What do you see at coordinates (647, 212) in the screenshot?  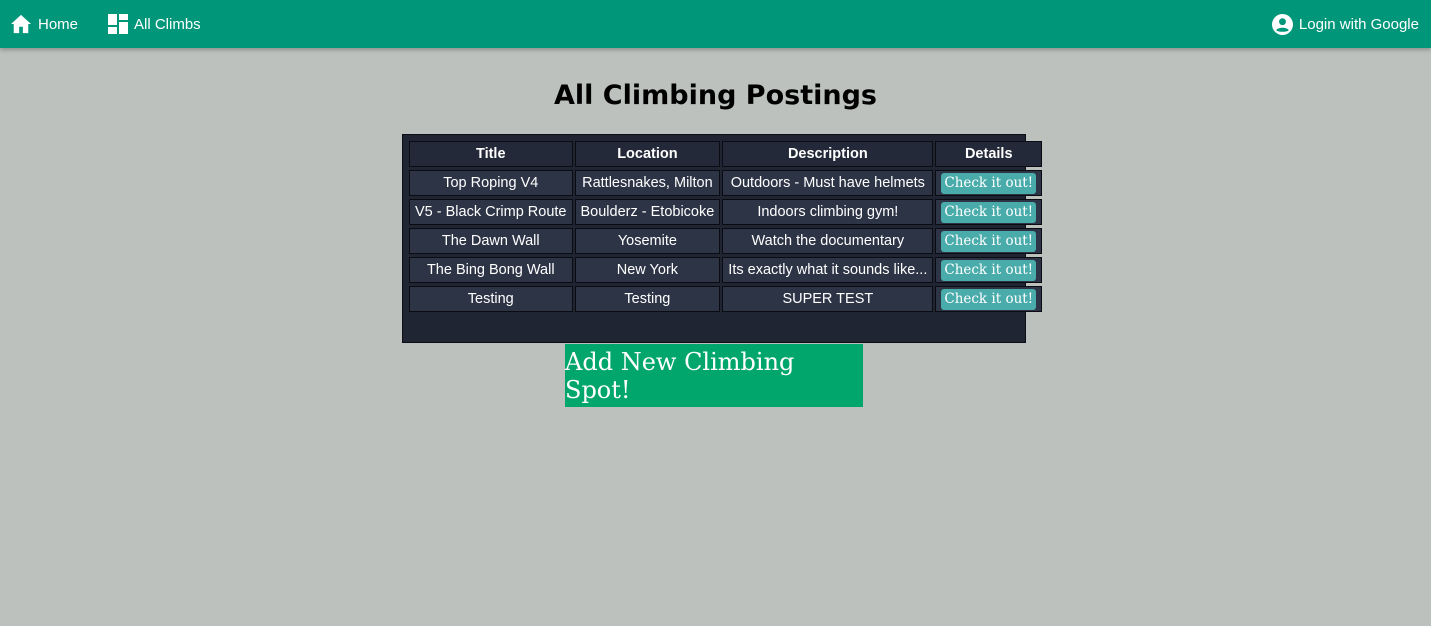 I see `cell-location: Boulderz - Etobicoke` at bounding box center [647, 212].